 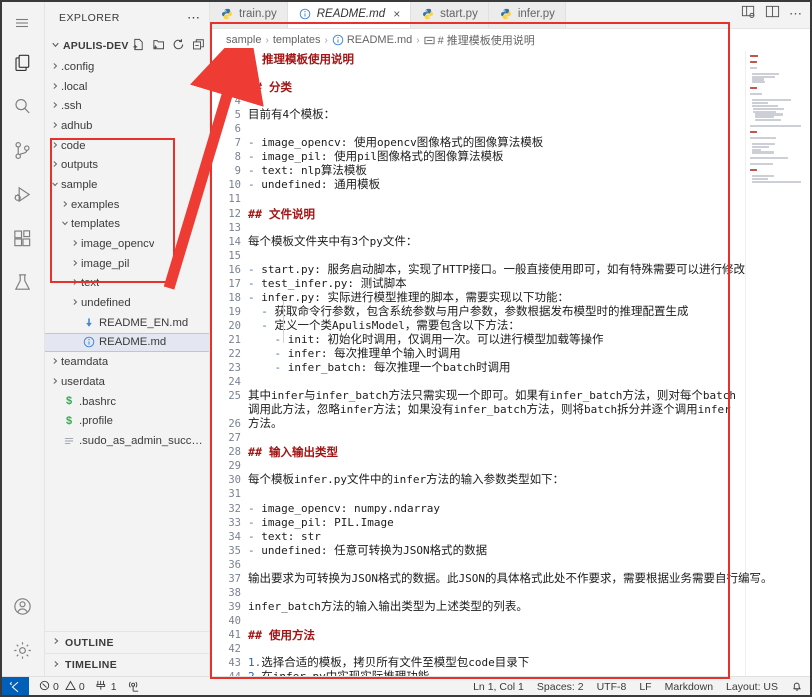 I want to click on tree-item-.ssh: .ssh, so click(x=127, y=106).